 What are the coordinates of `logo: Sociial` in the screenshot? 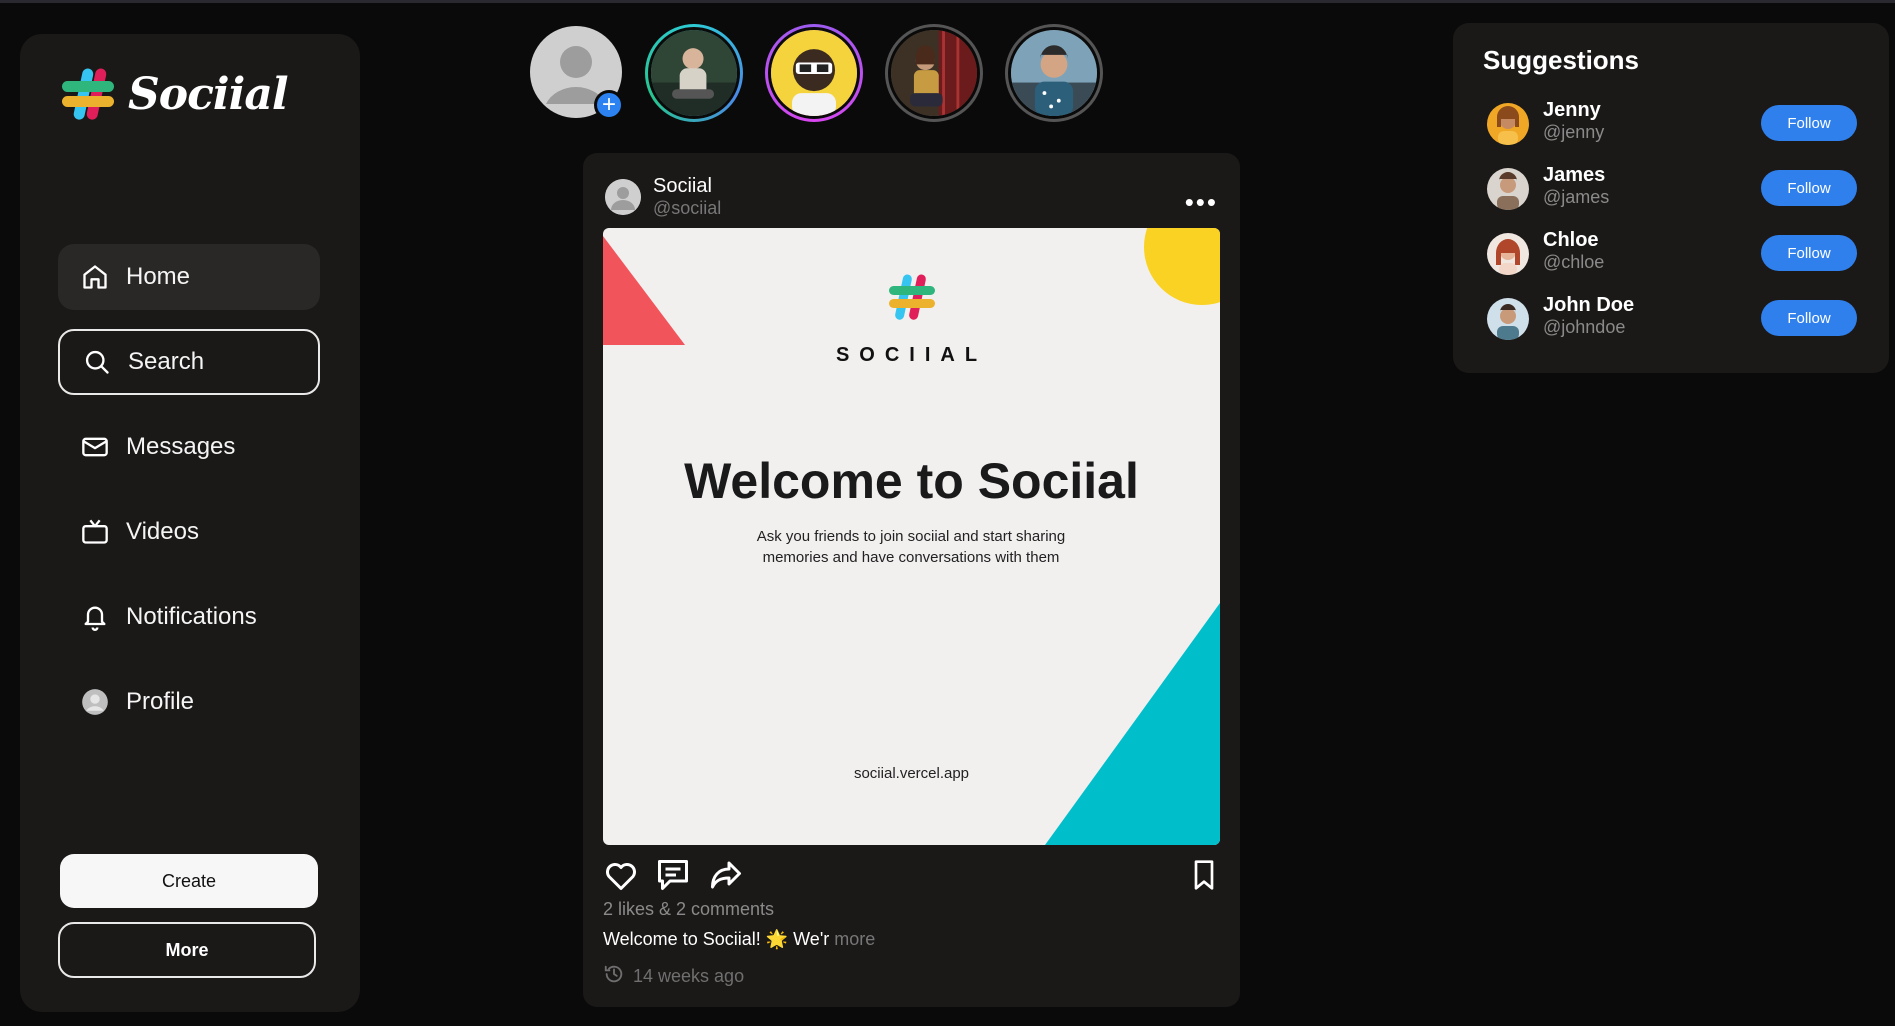 It's located at (173, 94).